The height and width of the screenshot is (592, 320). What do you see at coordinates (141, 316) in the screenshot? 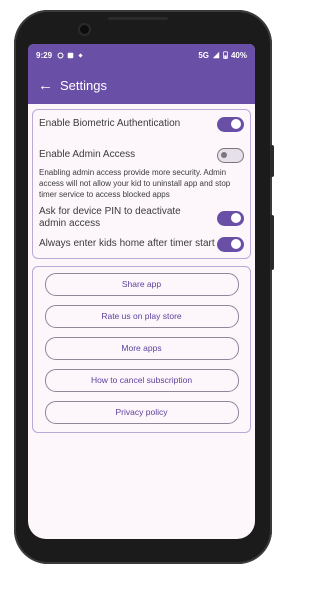
I see `rate-app-button: Rate us on play store` at bounding box center [141, 316].